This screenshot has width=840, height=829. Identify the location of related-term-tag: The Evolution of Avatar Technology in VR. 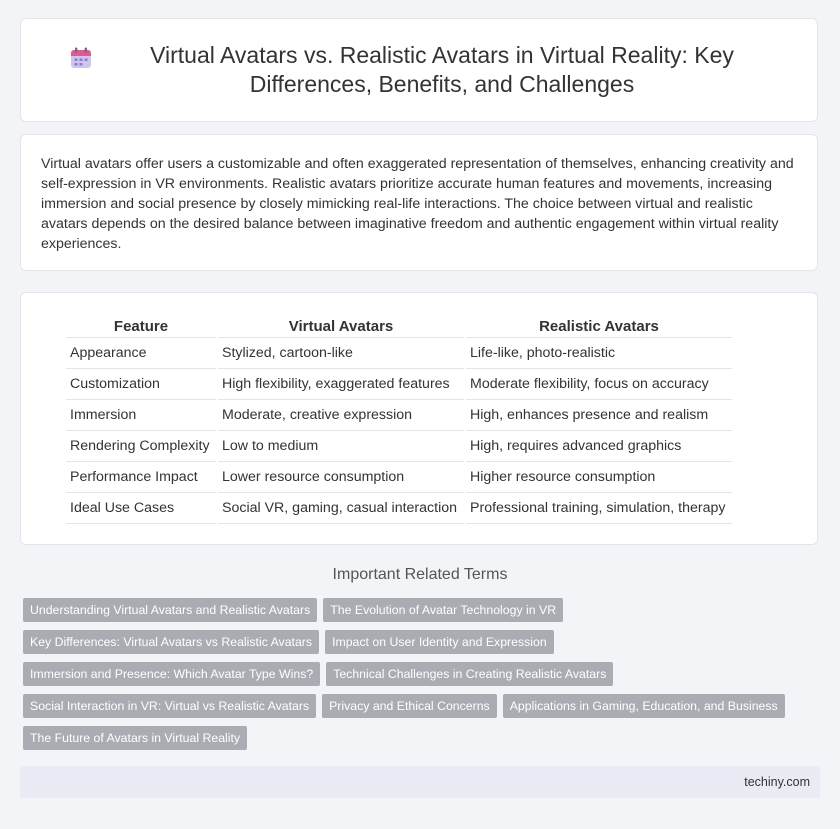
(443, 610).